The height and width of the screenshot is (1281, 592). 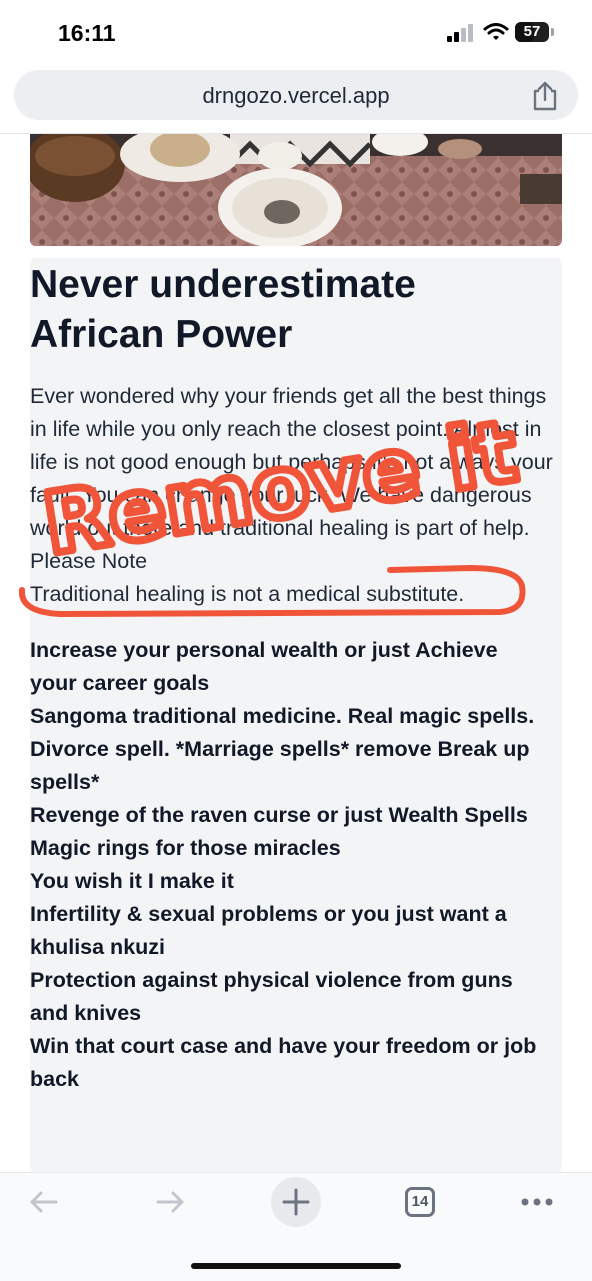 I want to click on battery-cap, so click(x=552, y=32).